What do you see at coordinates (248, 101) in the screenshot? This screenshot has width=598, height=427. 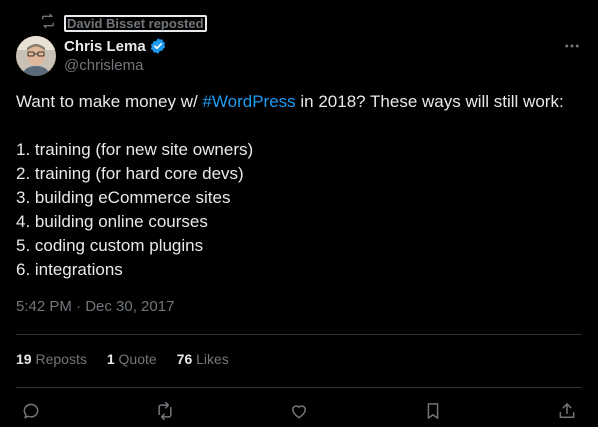 I see `hashtag-link: #WordPress` at bounding box center [248, 101].